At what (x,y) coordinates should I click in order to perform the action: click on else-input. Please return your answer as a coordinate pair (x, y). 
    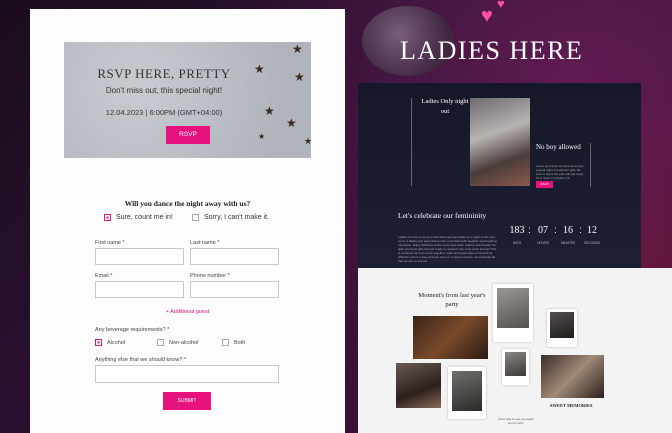
    Looking at the image, I should click on (187, 374).